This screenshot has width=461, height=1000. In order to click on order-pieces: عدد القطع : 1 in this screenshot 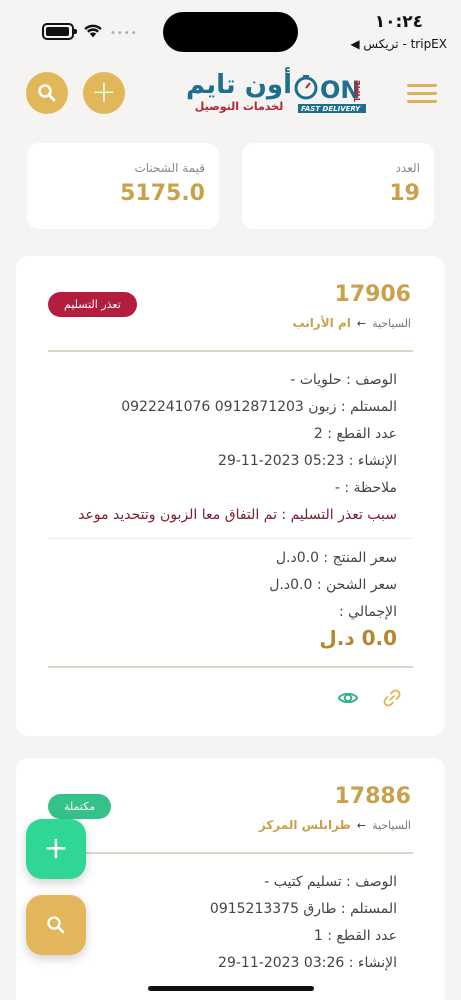, I will do `click(355, 936)`.